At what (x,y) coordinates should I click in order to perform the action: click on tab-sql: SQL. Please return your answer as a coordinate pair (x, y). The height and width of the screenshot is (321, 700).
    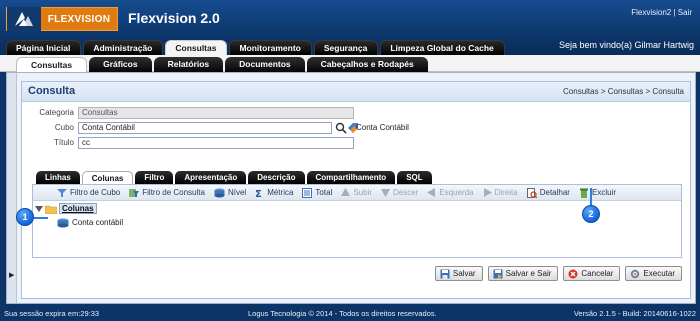
    Looking at the image, I should click on (414, 177).